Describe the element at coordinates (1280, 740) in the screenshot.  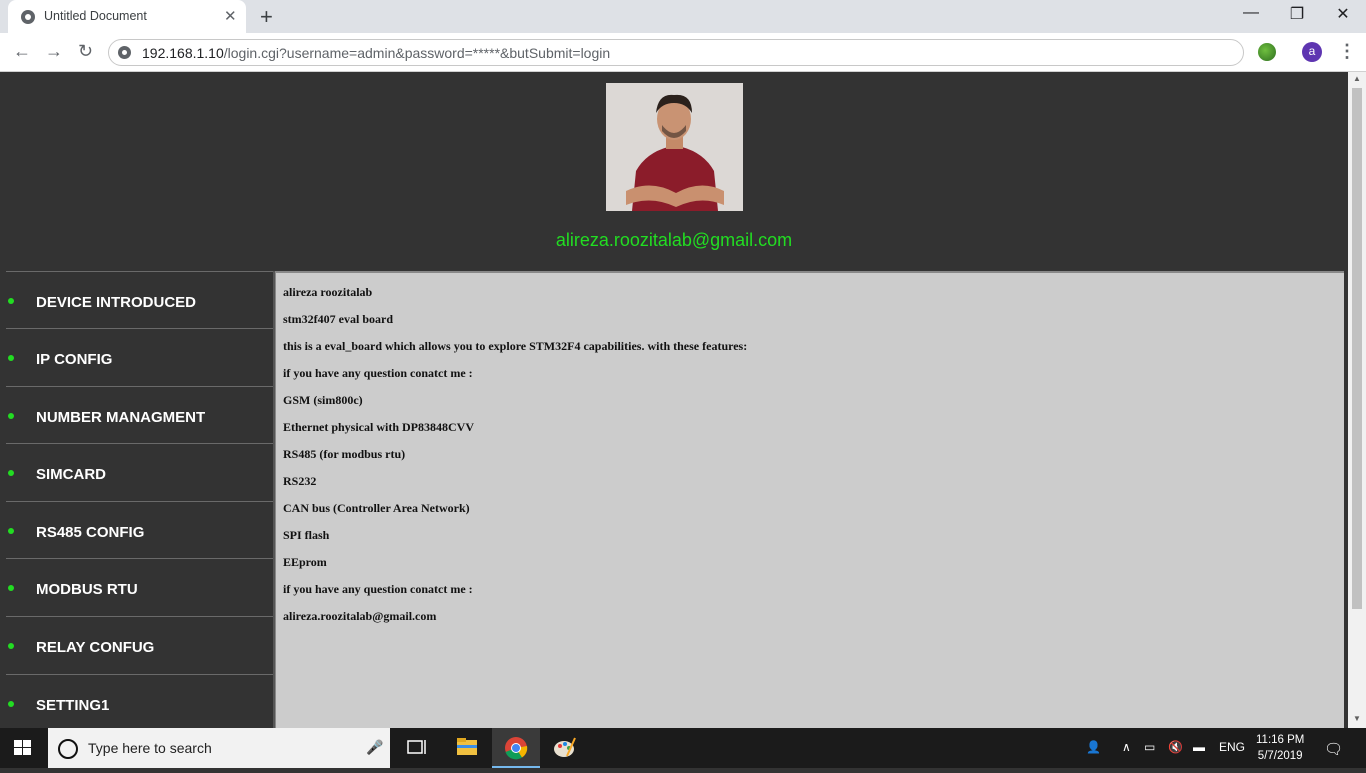
I see `clock-time: 11:16 PM` at that location.